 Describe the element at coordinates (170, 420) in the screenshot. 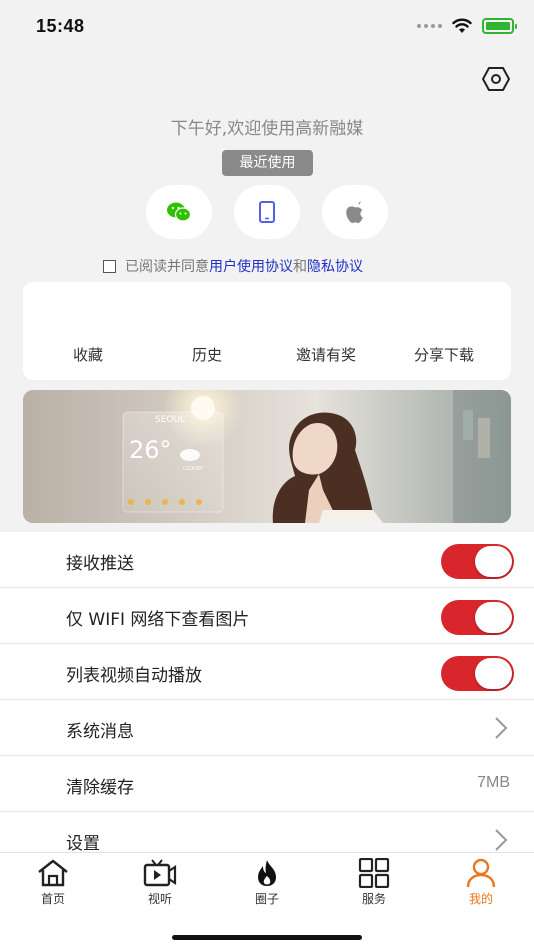

I see `banner-city: SEOUL` at that location.